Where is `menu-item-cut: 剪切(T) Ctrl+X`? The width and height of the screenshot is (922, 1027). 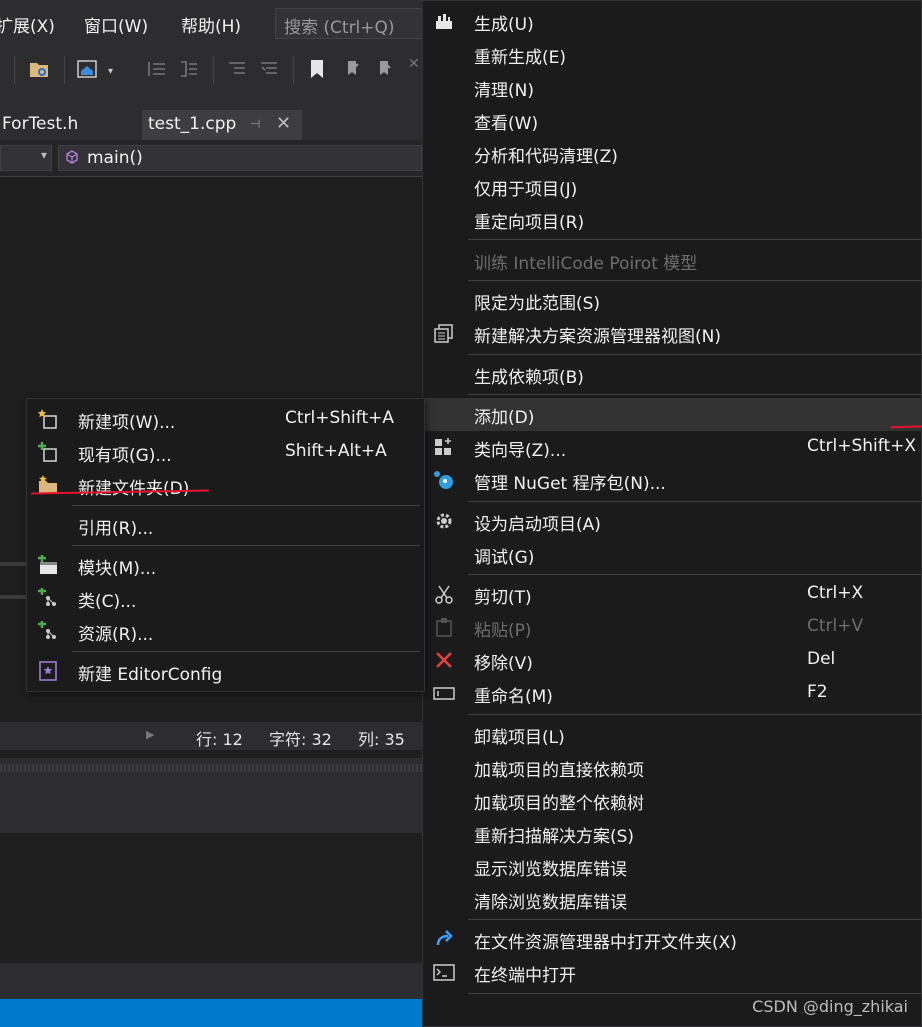 menu-item-cut: 剪切(T) Ctrl+X is located at coordinates (672, 594).